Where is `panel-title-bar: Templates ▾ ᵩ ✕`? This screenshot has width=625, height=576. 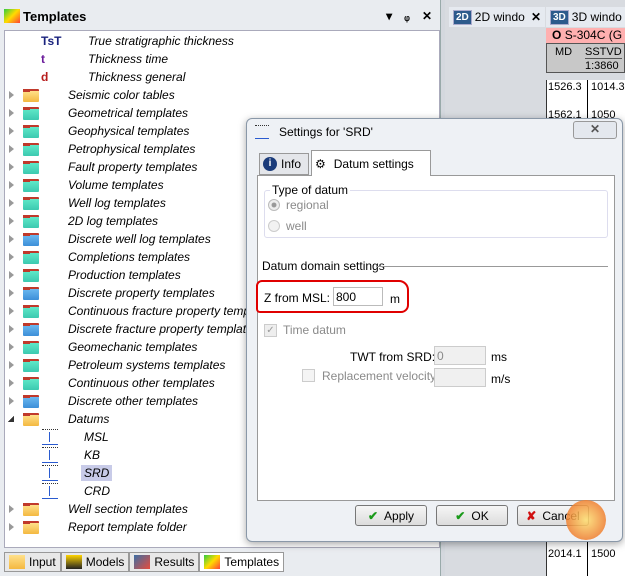
panel-title-bar: Templates ▾ ᵩ ✕ is located at coordinates (221, 16).